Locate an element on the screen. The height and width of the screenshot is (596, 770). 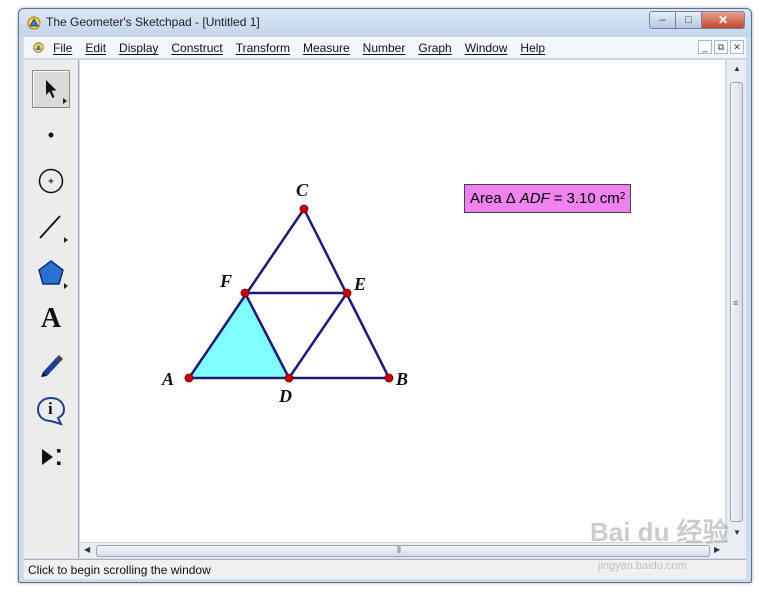
doc-close-icon: ✕ is located at coordinates (737, 46).